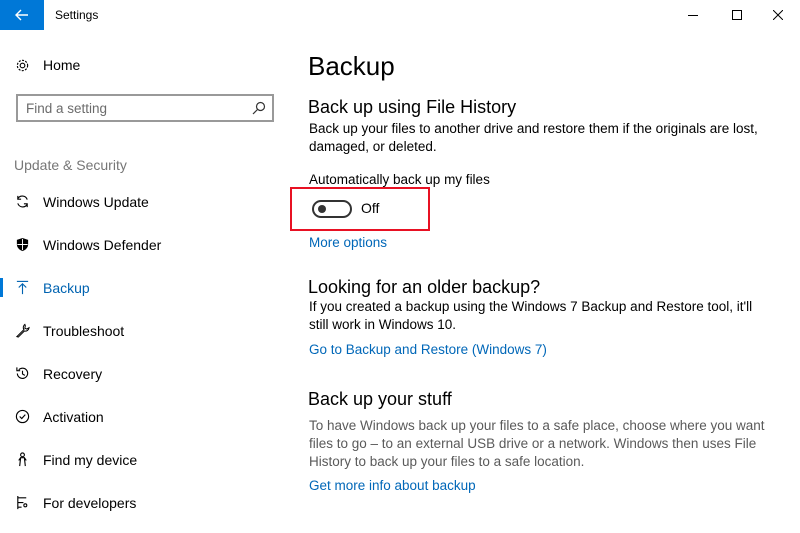  Describe the element at coordinates (22, 65) in the screenshot. I see `gear-icon` at that location.